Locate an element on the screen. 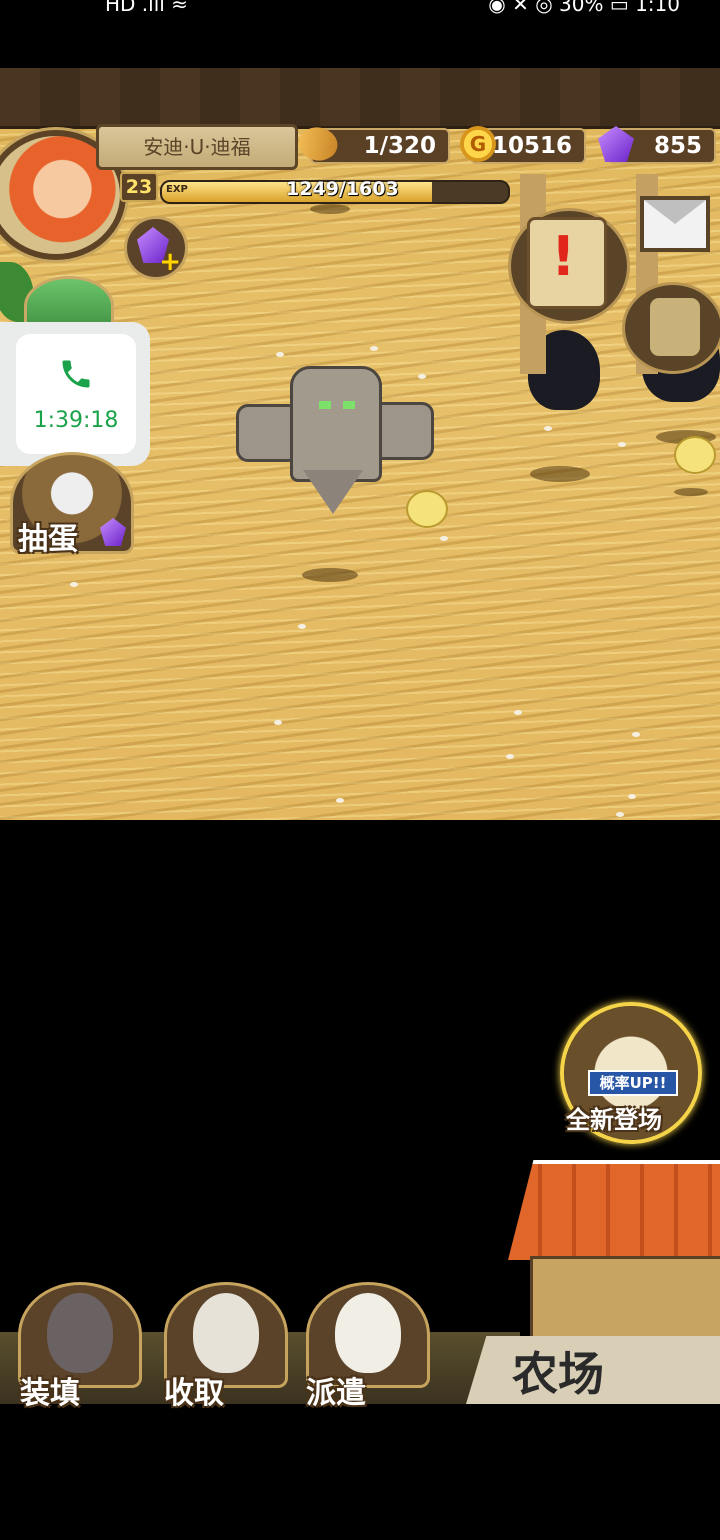  farm-roof is located at coordinates (614, 1210).